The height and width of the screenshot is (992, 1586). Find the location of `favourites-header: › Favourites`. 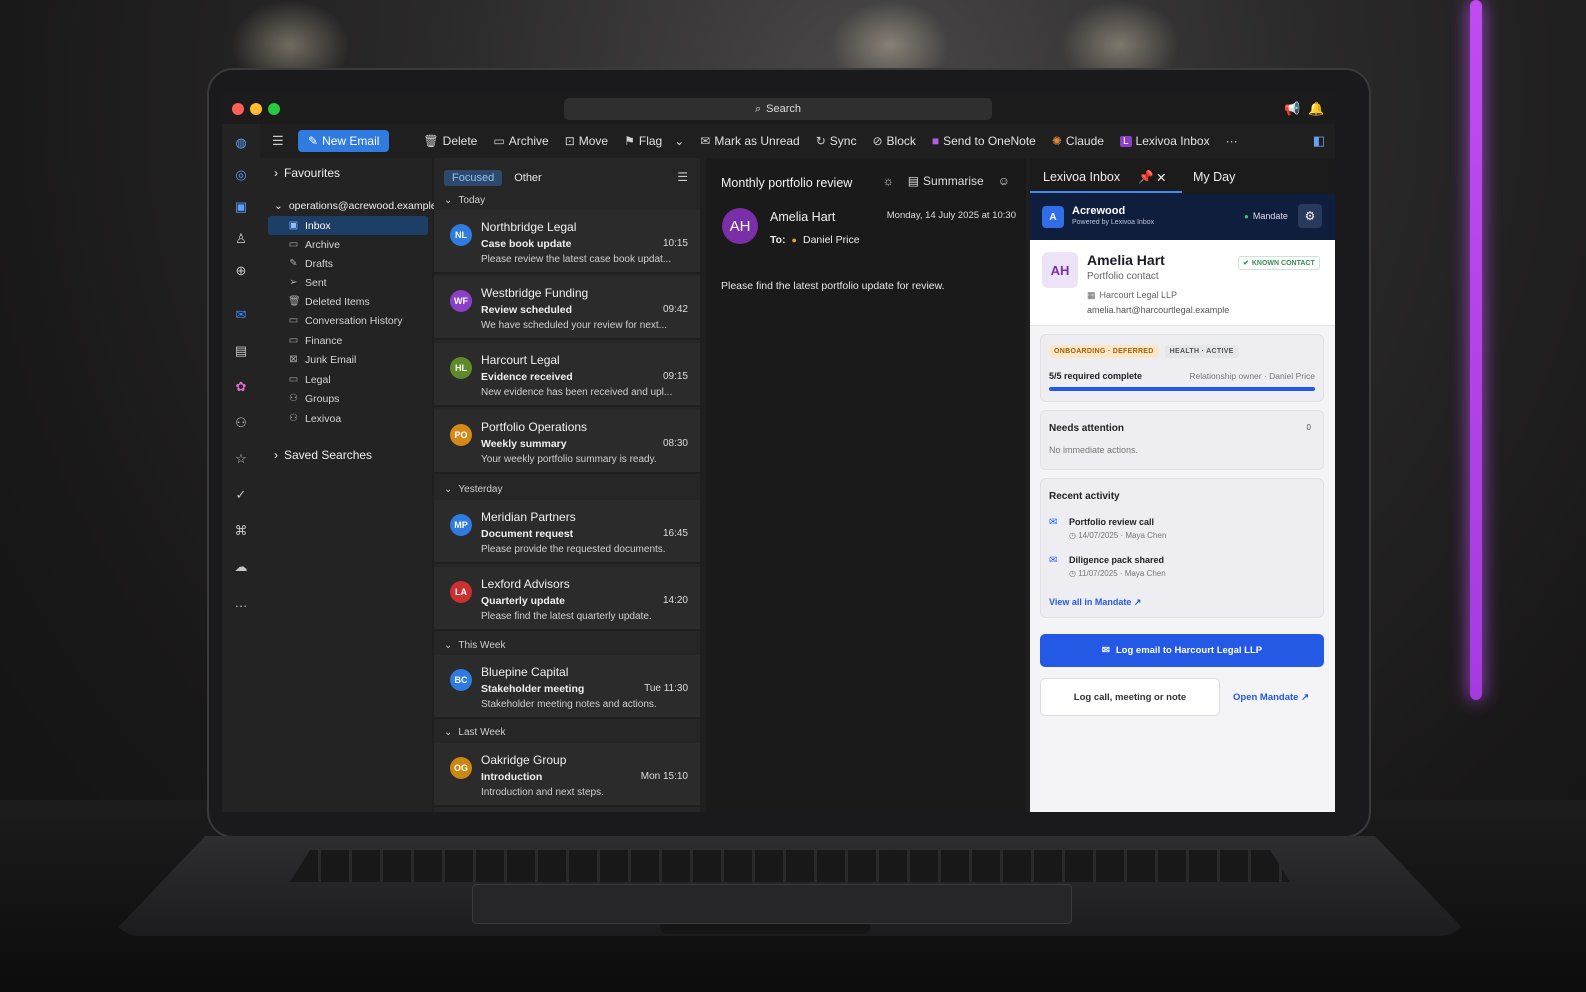

favourites-header: › Favourites is located at coordinates (307, 173).